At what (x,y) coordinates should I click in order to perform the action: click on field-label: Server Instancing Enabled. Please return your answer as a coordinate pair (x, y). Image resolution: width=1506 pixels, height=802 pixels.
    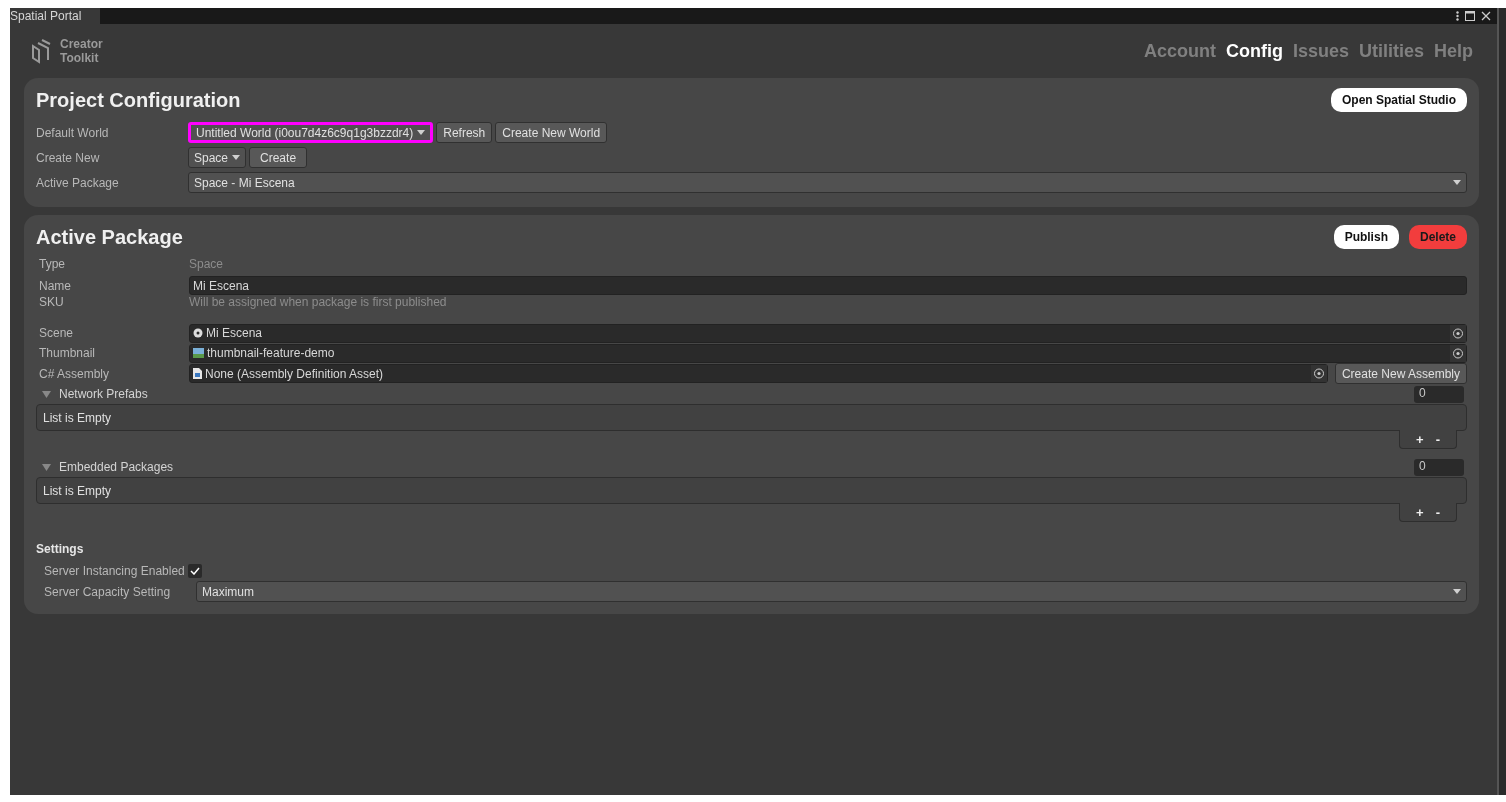
    Looking at the image, I should click on (114, 570).